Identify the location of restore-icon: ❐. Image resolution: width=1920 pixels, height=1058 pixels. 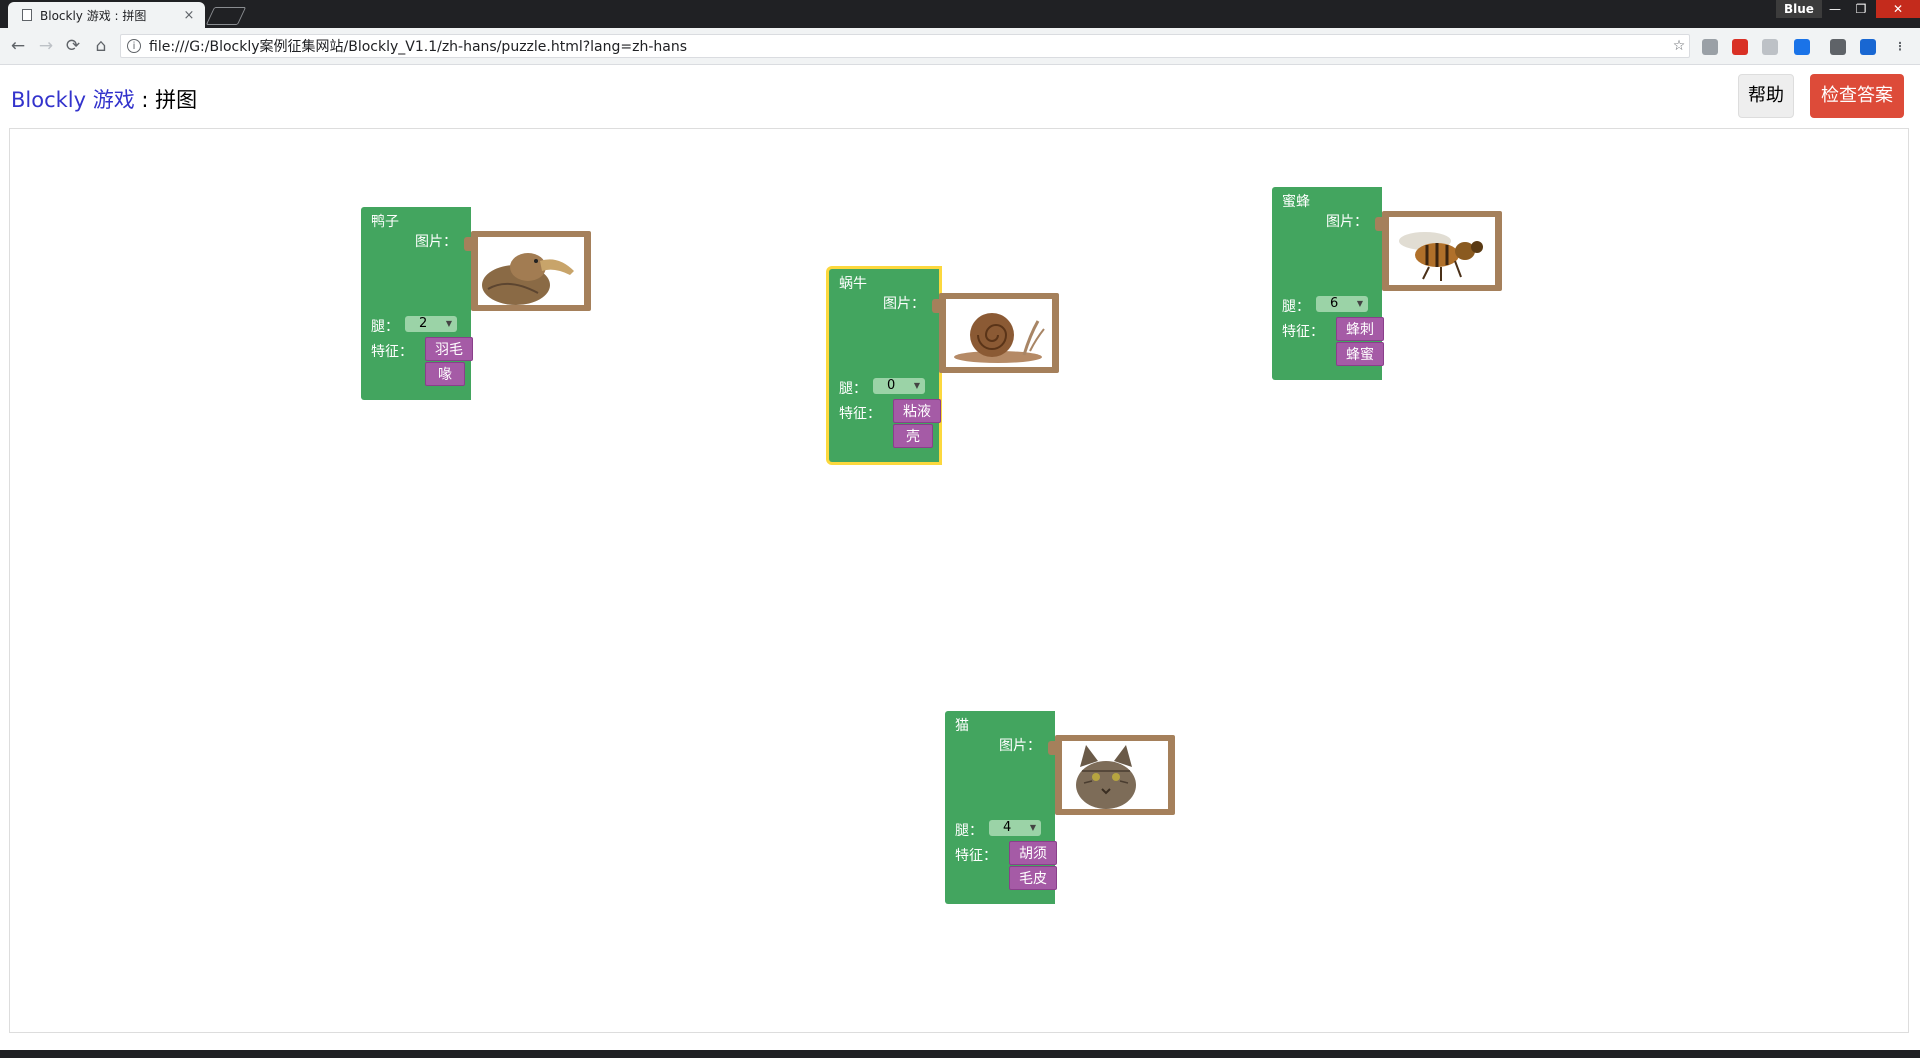
(1861, 9).